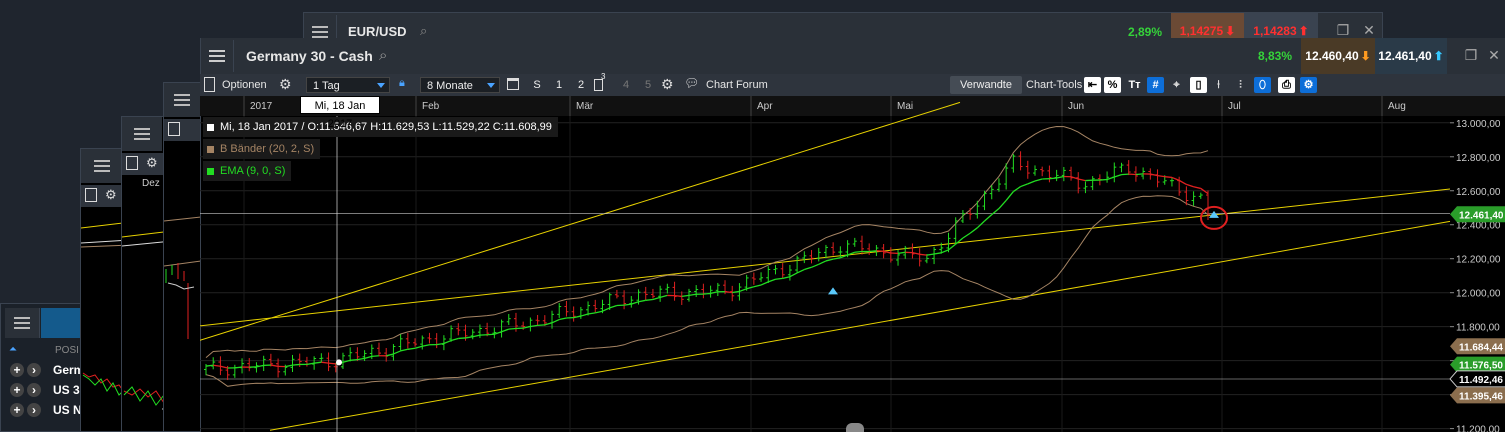  What do you see at coordinates (513, 84) in the screenshot?
I see `calendar-icon` at bounding box center [513, 84].